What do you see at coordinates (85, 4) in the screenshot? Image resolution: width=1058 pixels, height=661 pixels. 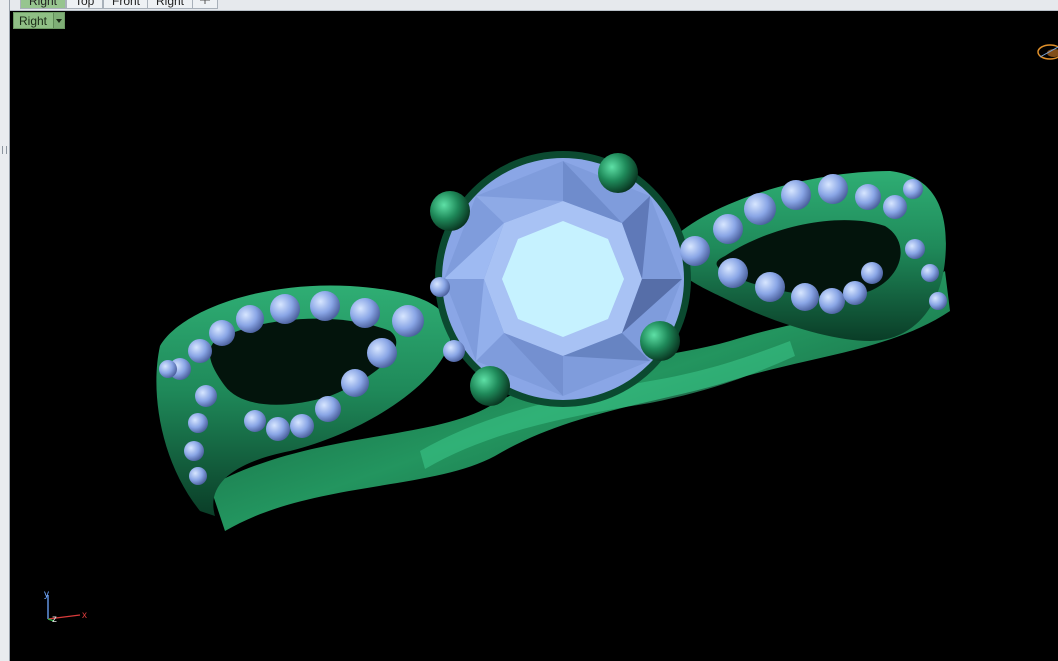 I see `tab-top: Top` at bounding box center [85, 4].